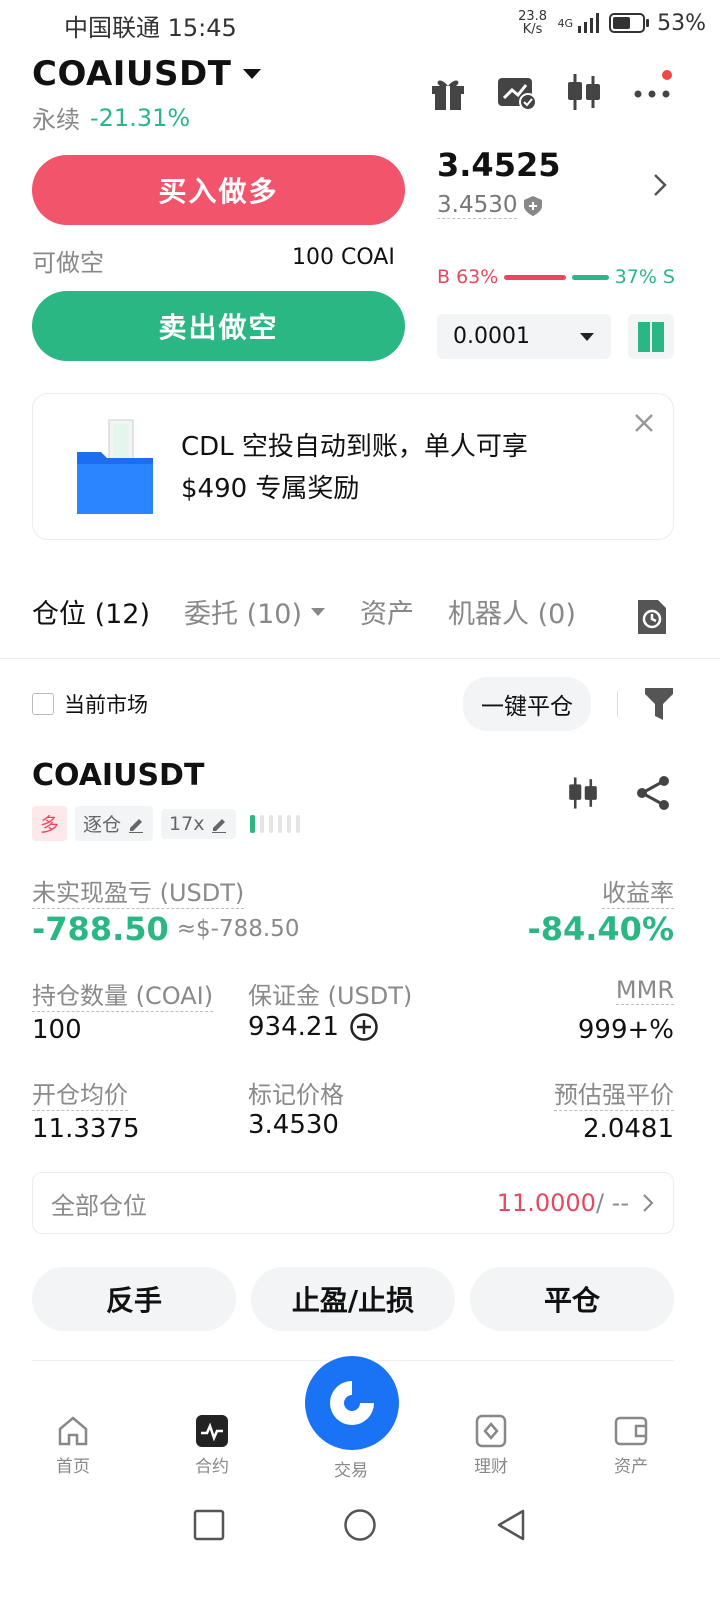 The image size is (720, 1600). What do you see at coordinates (106, 705) in the screenshot?
I see `current-market-label: 当前市场` at bounding box center [106, 705].